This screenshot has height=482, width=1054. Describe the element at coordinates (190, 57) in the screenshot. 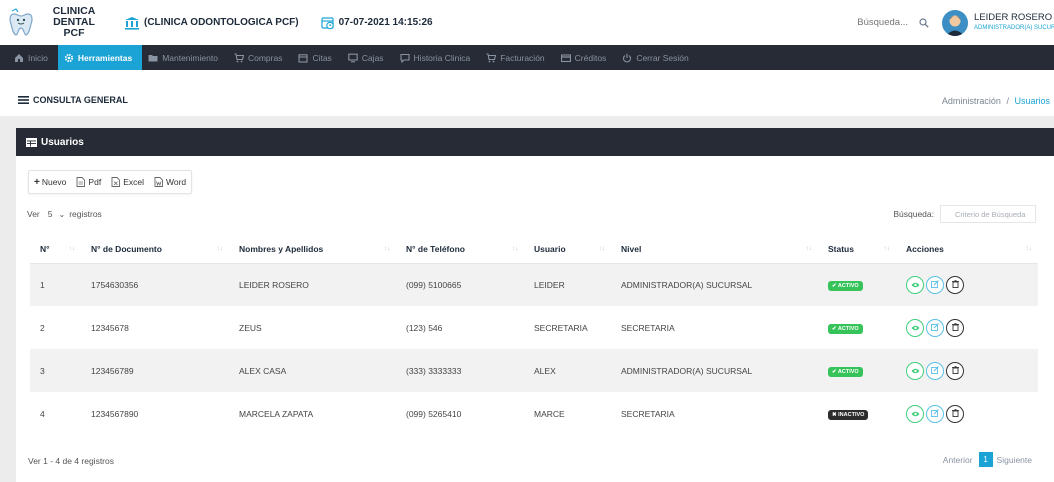

I see `nav-item-label: Mantenimiento` at that location.